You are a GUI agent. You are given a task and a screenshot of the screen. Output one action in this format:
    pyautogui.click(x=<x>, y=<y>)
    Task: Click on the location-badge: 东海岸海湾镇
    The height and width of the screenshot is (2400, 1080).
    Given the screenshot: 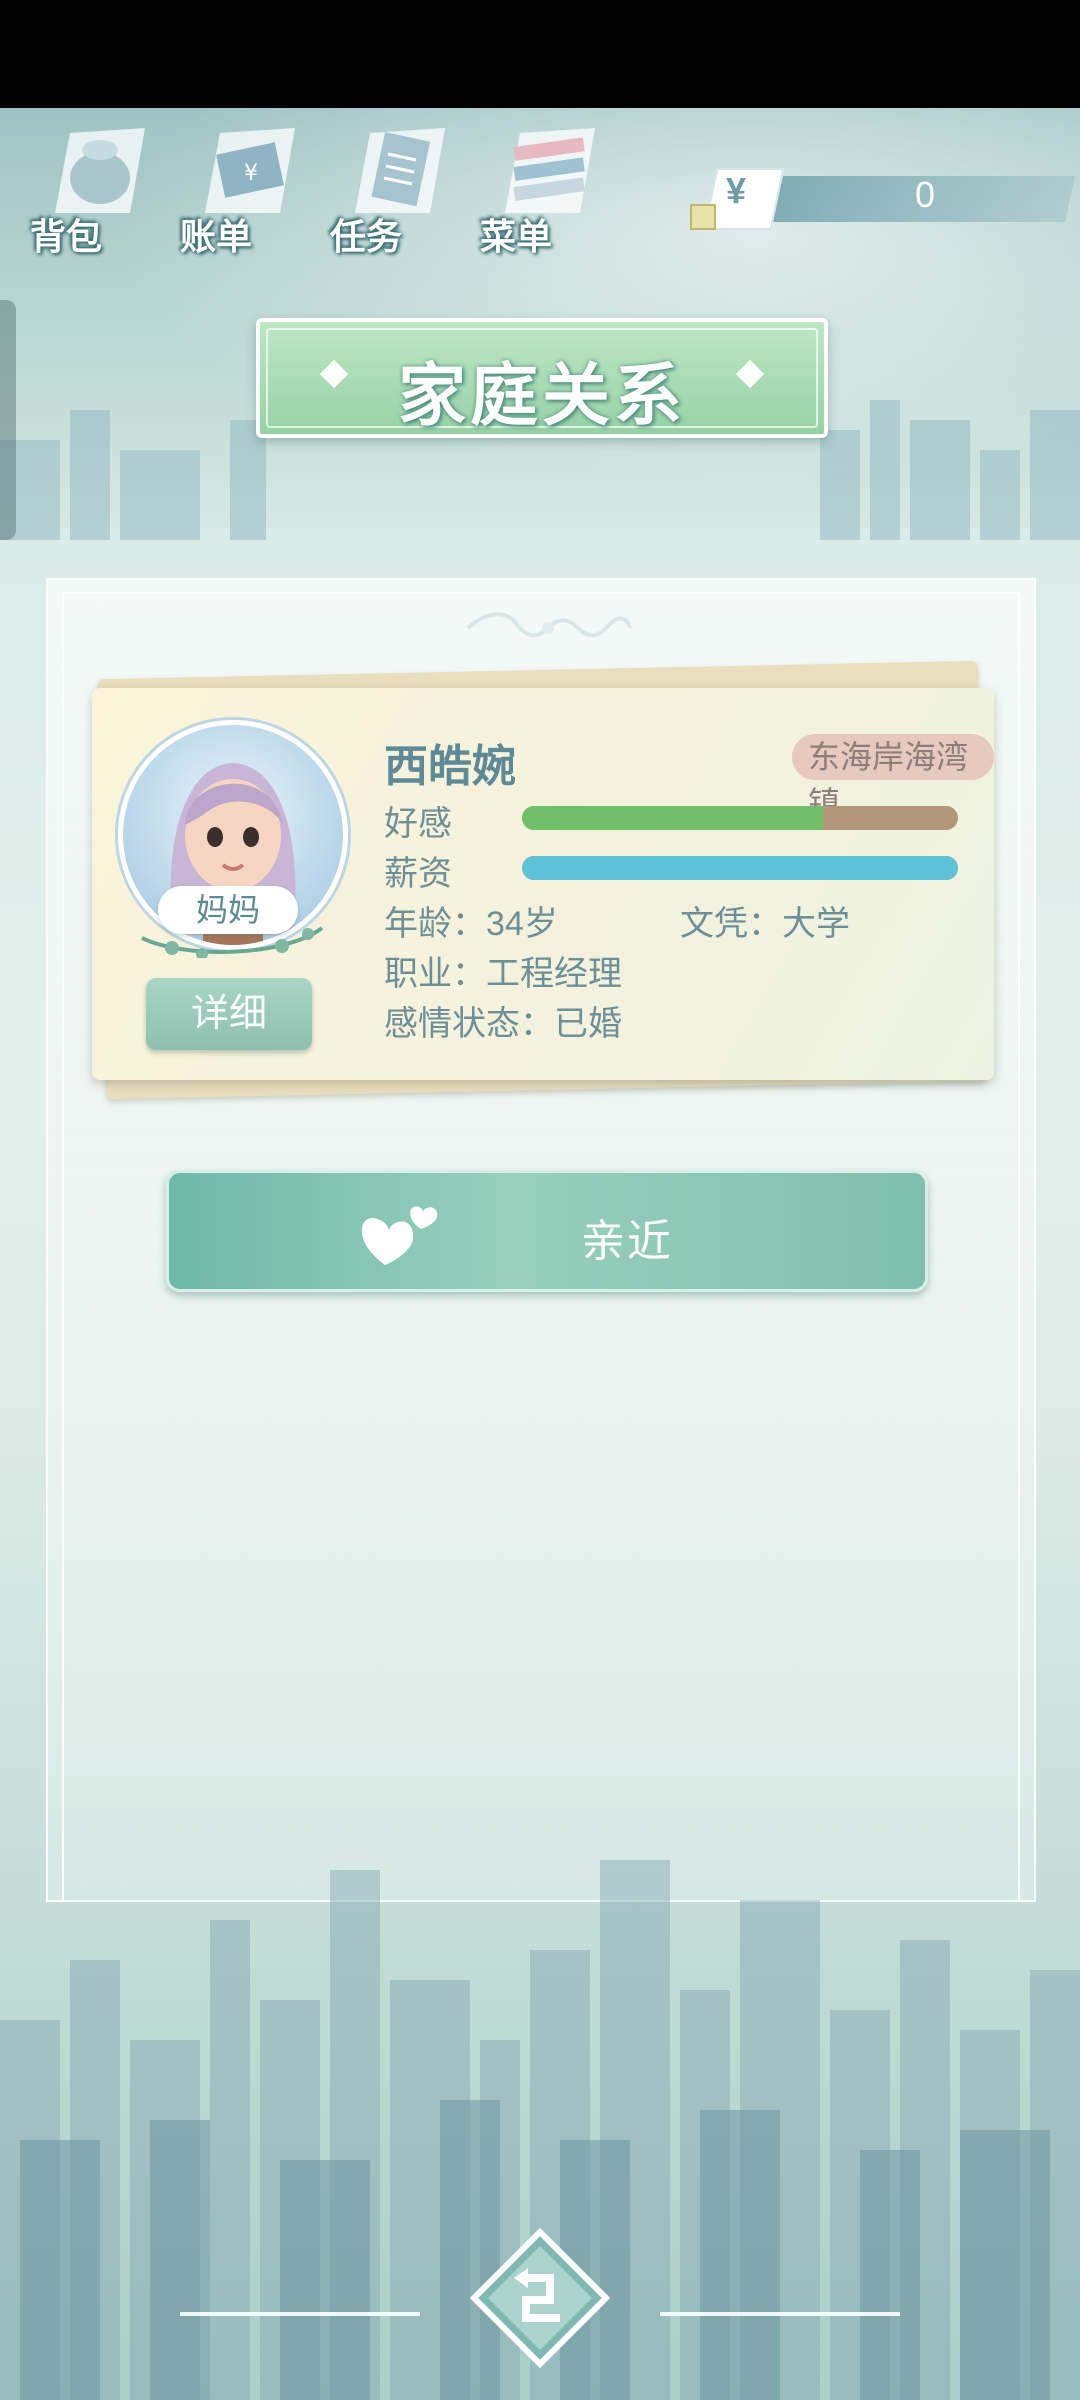 What is the action you would take?
    pyautogui.click(x=893, y=777)
    